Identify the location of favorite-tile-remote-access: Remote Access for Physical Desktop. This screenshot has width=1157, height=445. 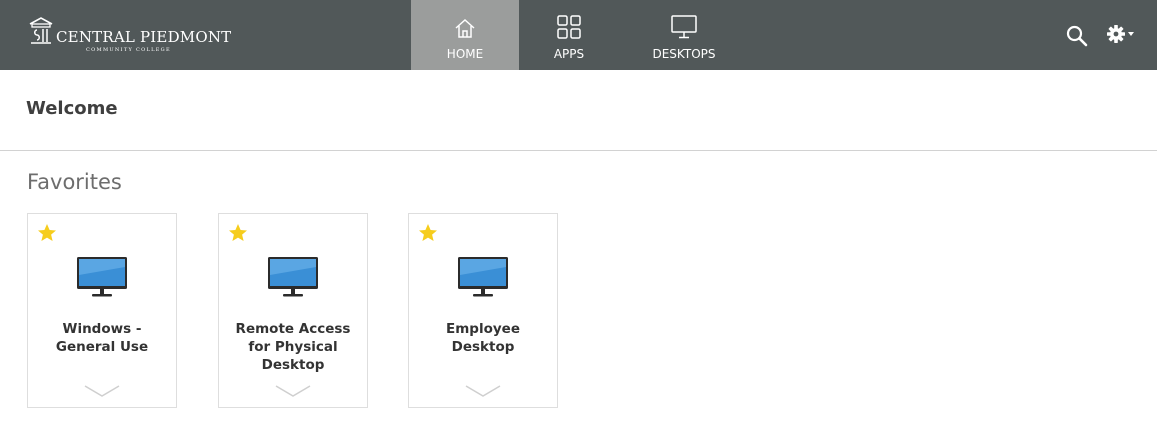
(293, 310).